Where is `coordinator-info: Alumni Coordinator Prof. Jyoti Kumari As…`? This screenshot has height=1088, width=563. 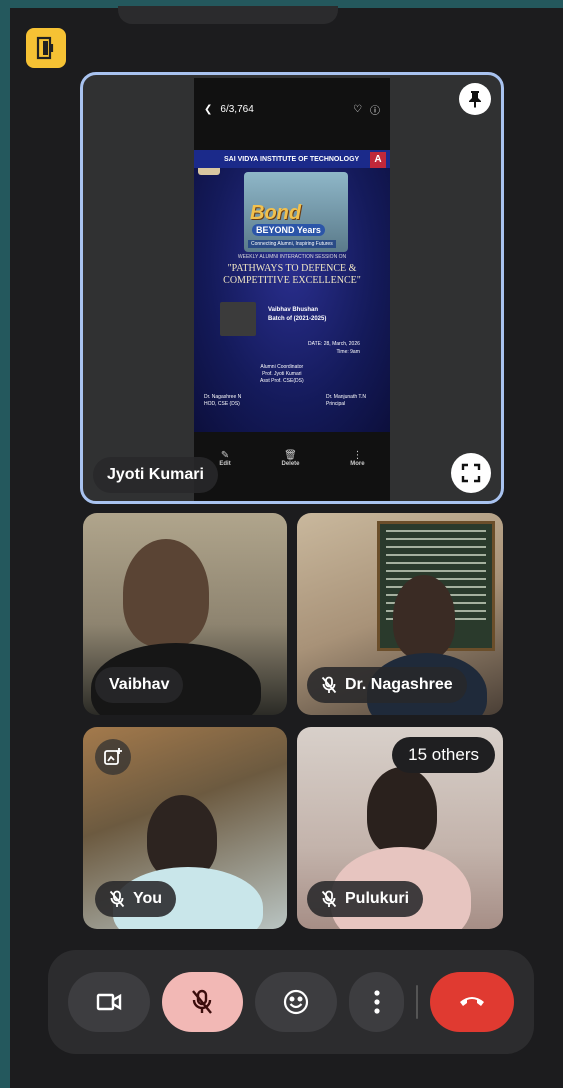 coordinator-info: Alumni Coordinator Prof. Jyoti Kumari As… is located at coordinates (282, 374).